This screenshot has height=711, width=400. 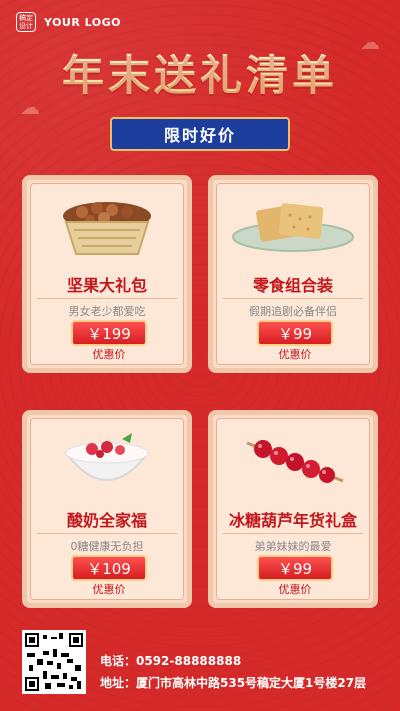 I want to click on product-card-nuts: 坚果大礼包 男女老少都爱吃 ￥199 优惠价, so click(x=107, y=274).